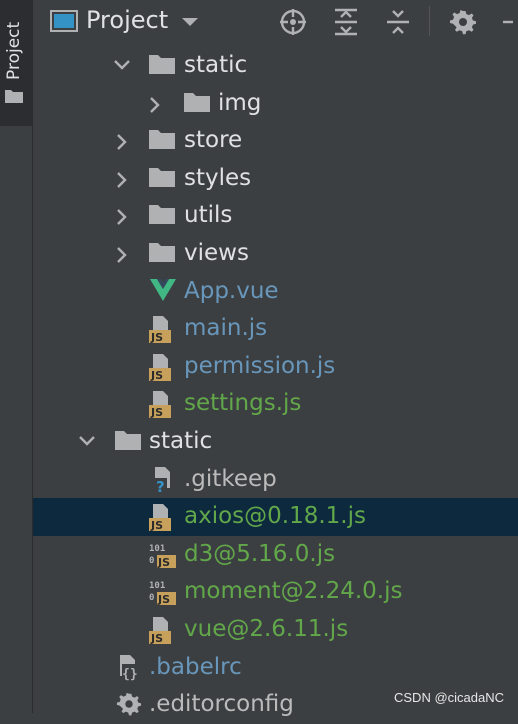  I want to click on watermark: CSDN @cicadaNC, so click(449, 697).